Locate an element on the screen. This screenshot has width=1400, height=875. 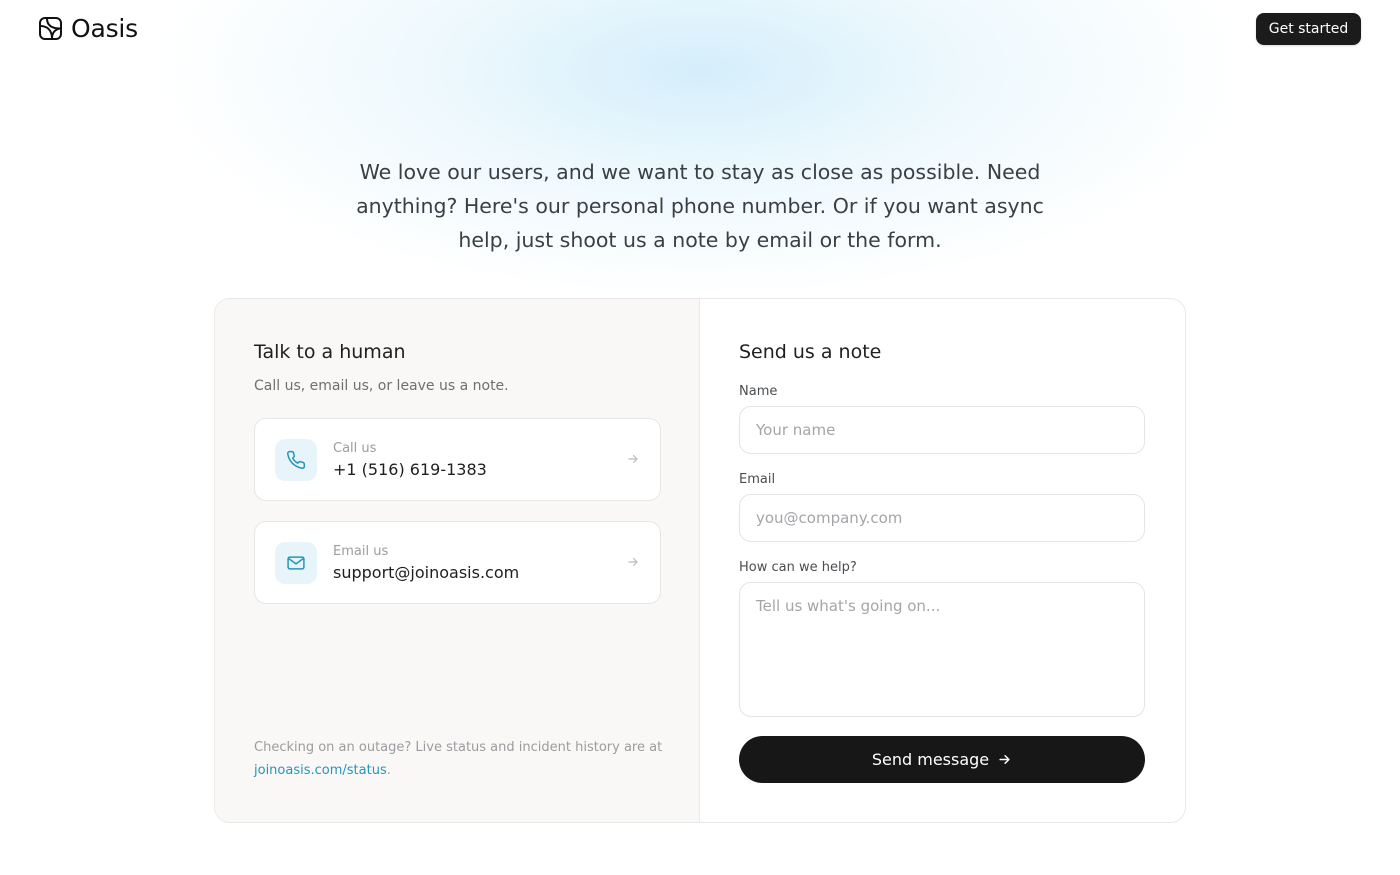
brand-name: Oasis is located at coordinates (104, 28).